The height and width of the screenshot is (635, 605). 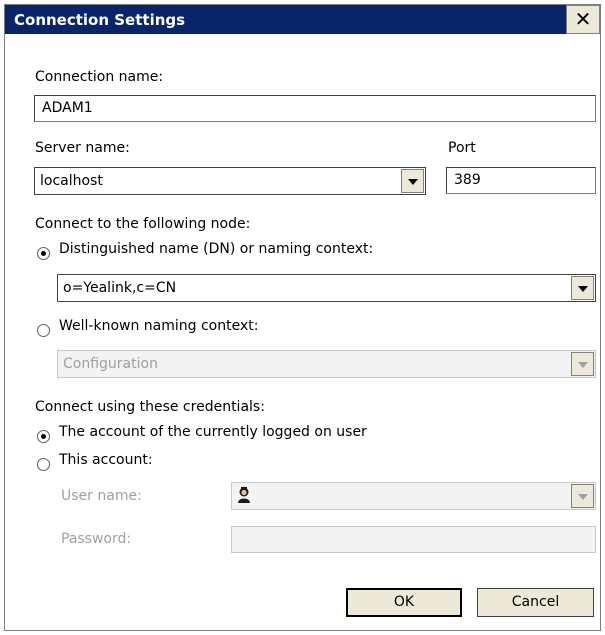 I want to click on dialog-title: Connection Settings, so click(x=100, y=20).